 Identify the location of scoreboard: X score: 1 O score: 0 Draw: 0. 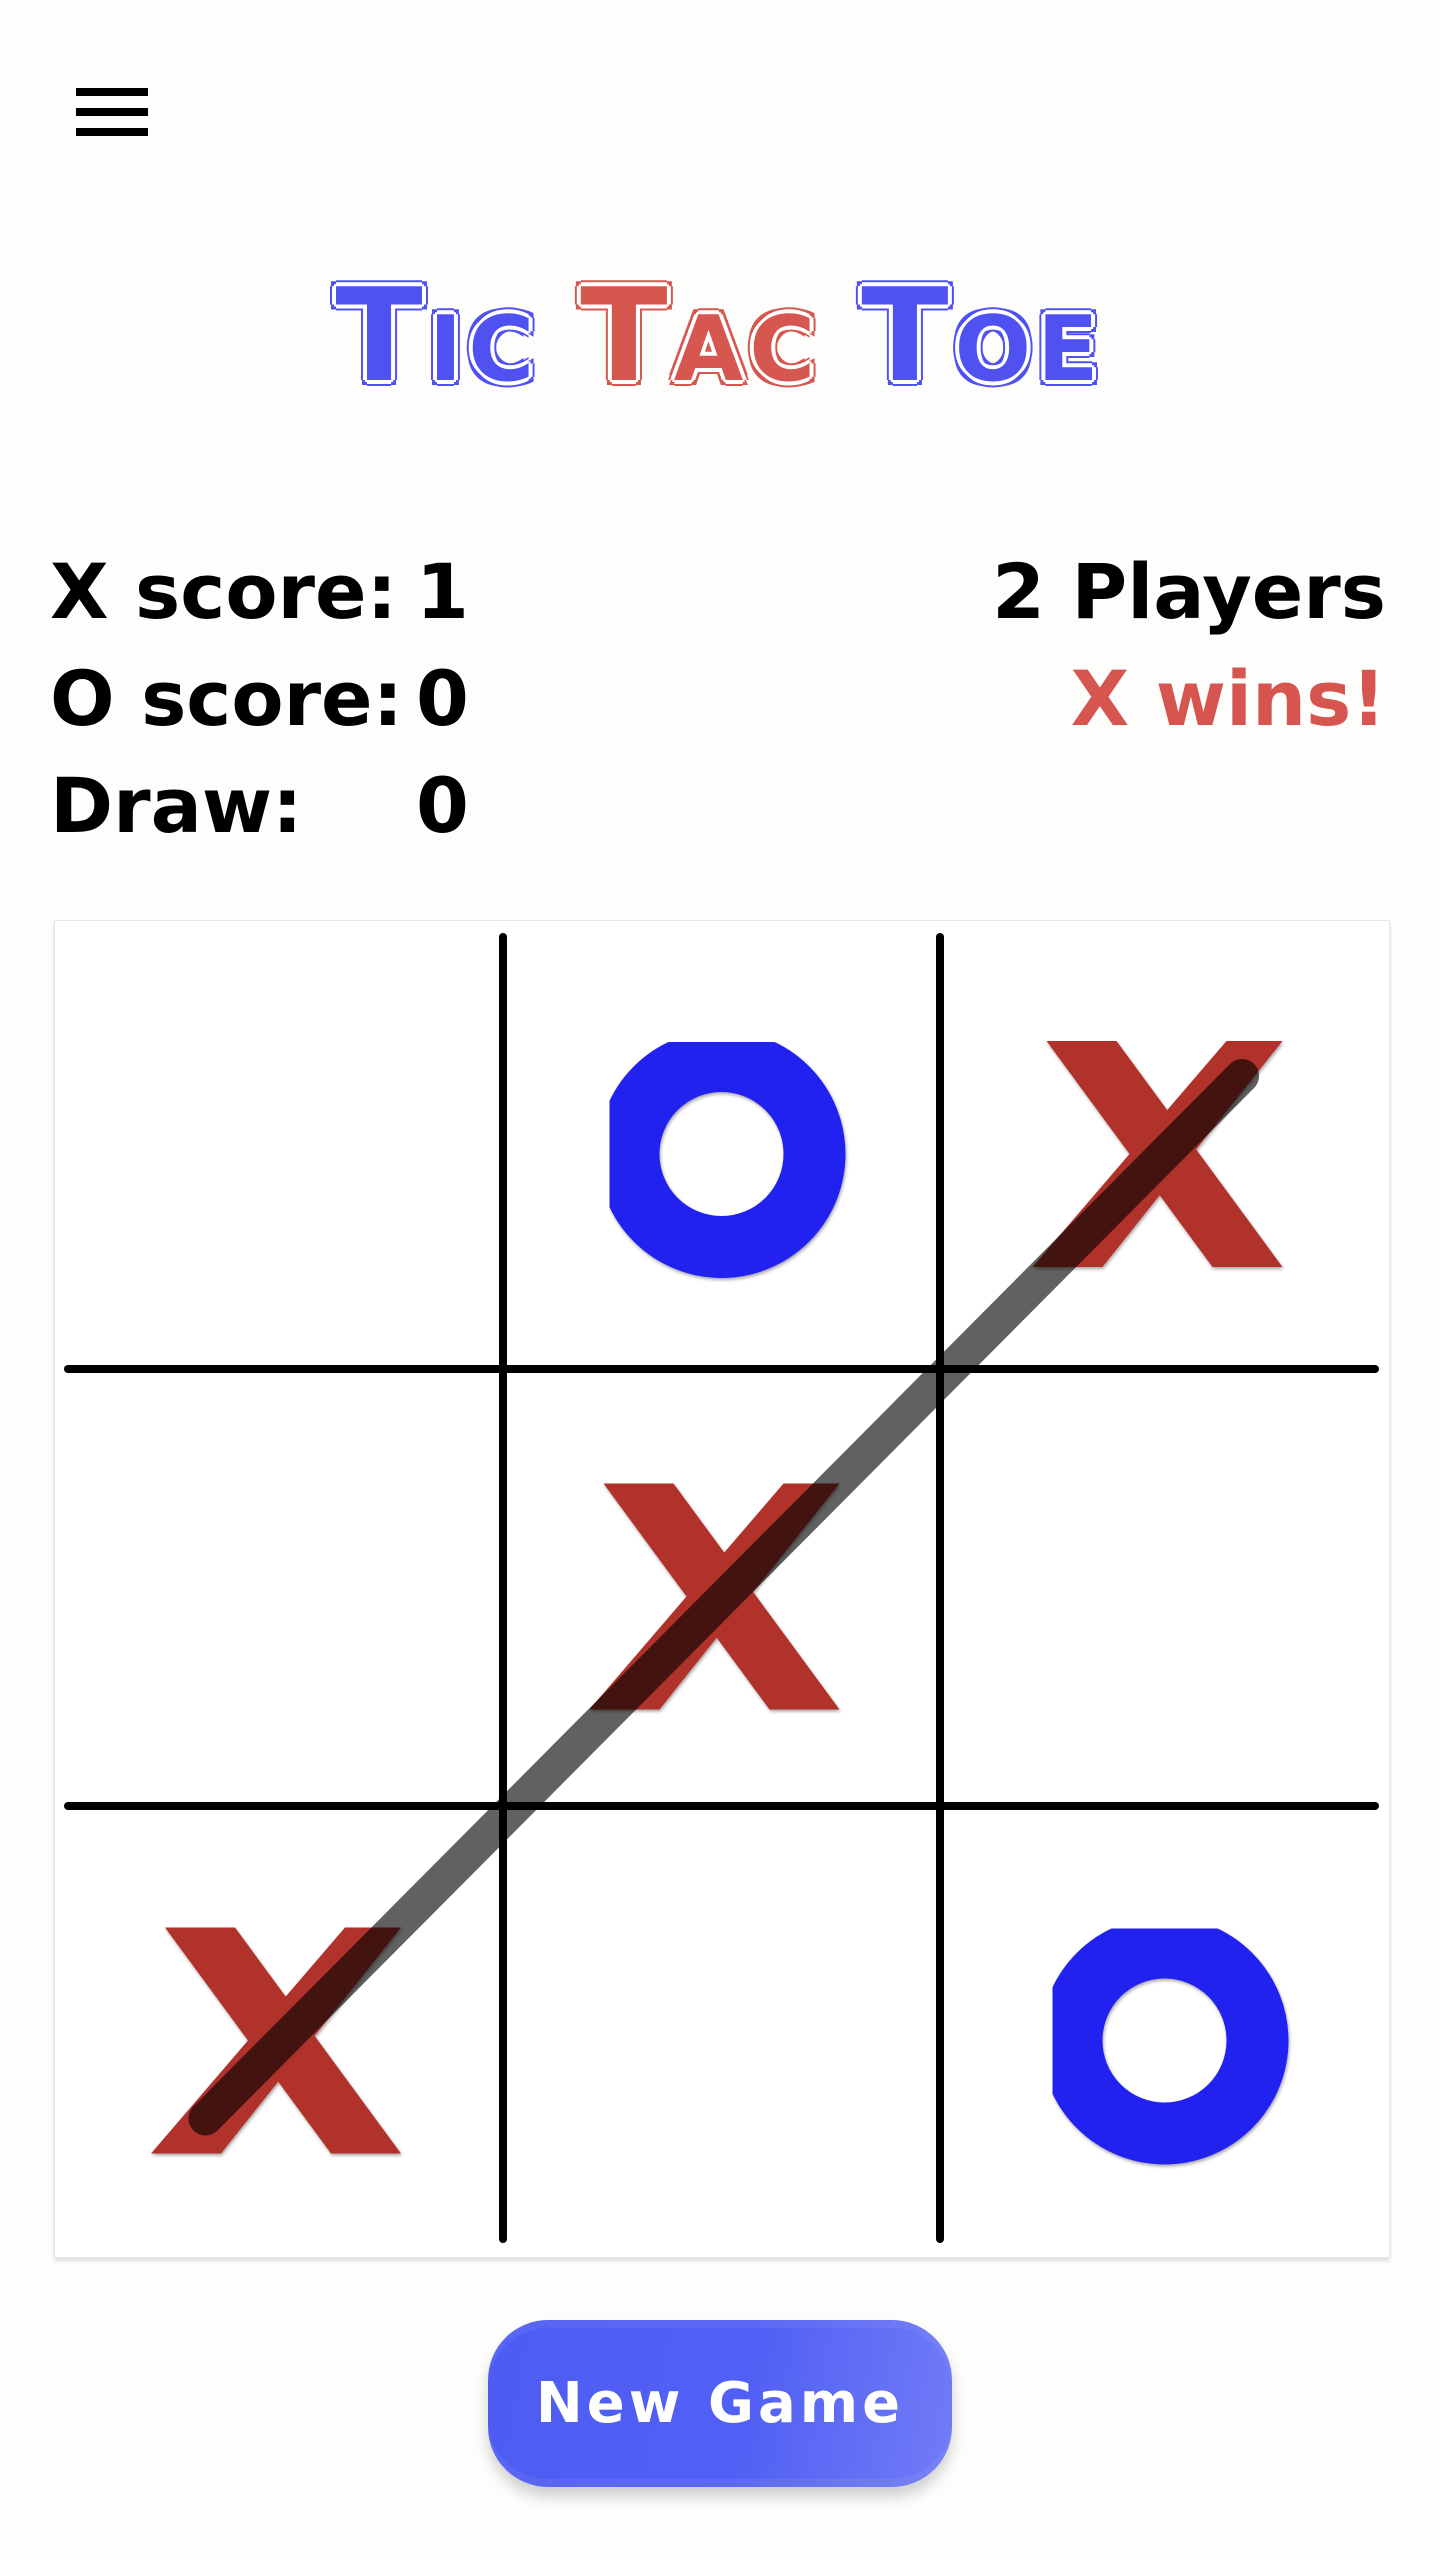
(283, 698).